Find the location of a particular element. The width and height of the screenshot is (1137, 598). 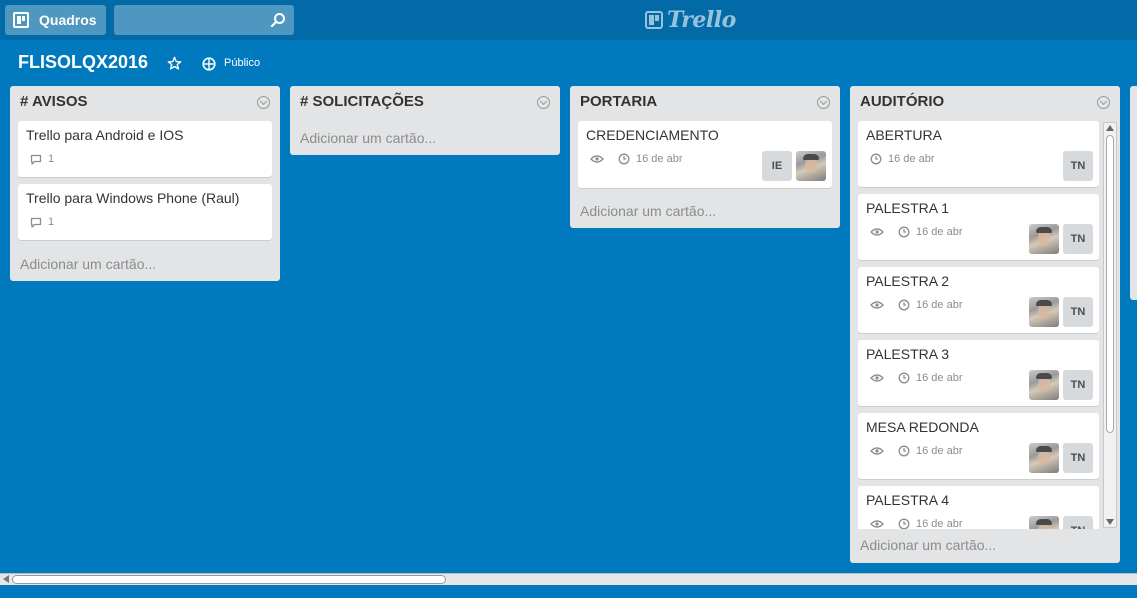

list-title: # SOLICITAÇÕES is located at coordinates (362, 101).